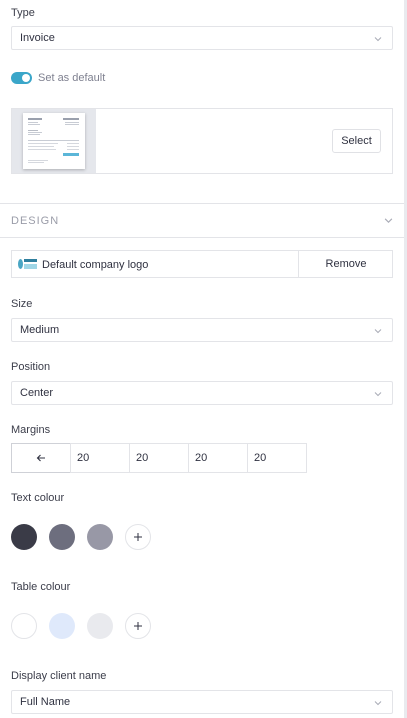  Describe the element at coordinates (24, 626) in the screenshot. I see `table-colour-swatch-white` at that location.